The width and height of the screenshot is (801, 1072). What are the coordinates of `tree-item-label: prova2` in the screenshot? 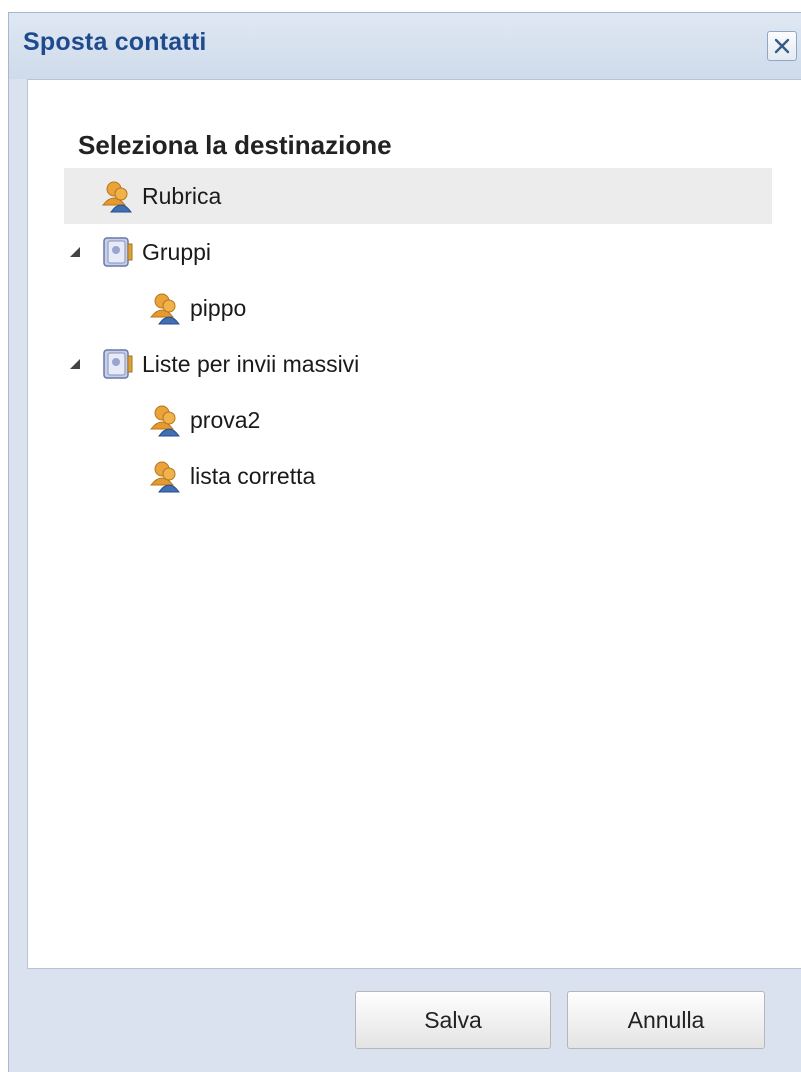 It's located at (225, 419).